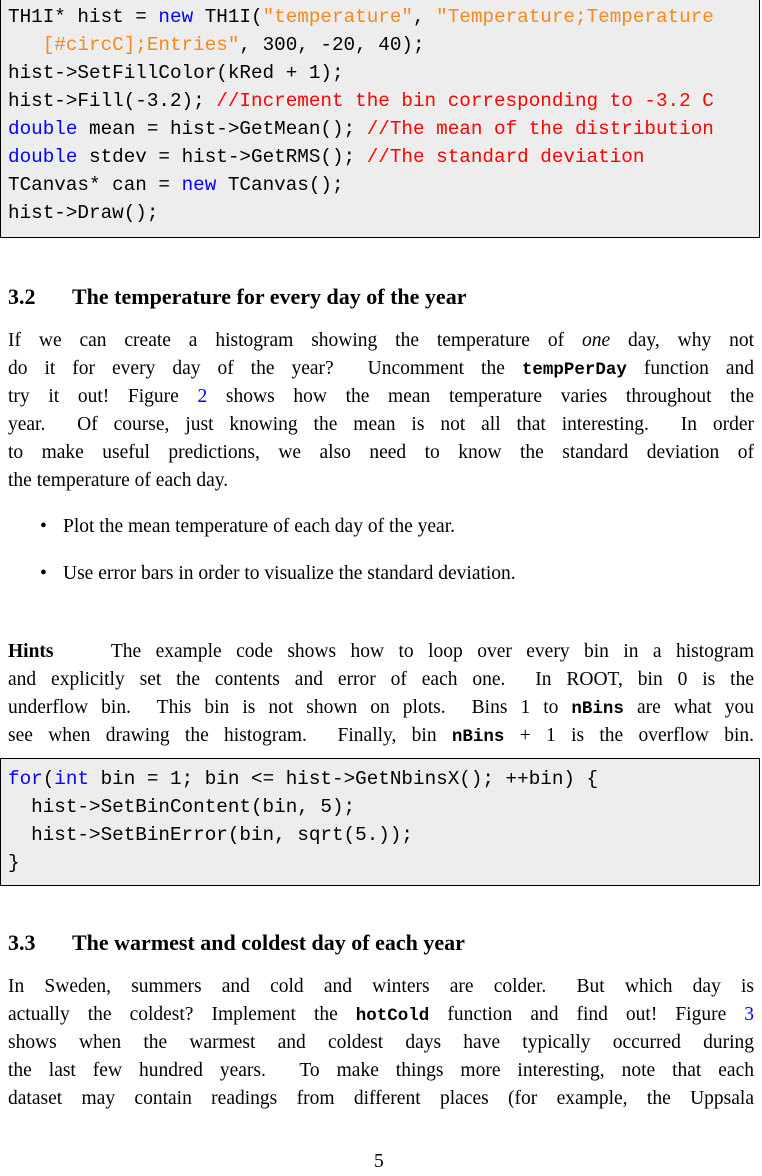  Describe the element at coordinates (118, 480) in the screenshot. I see `text-span: the temperature of each day.` at that location.